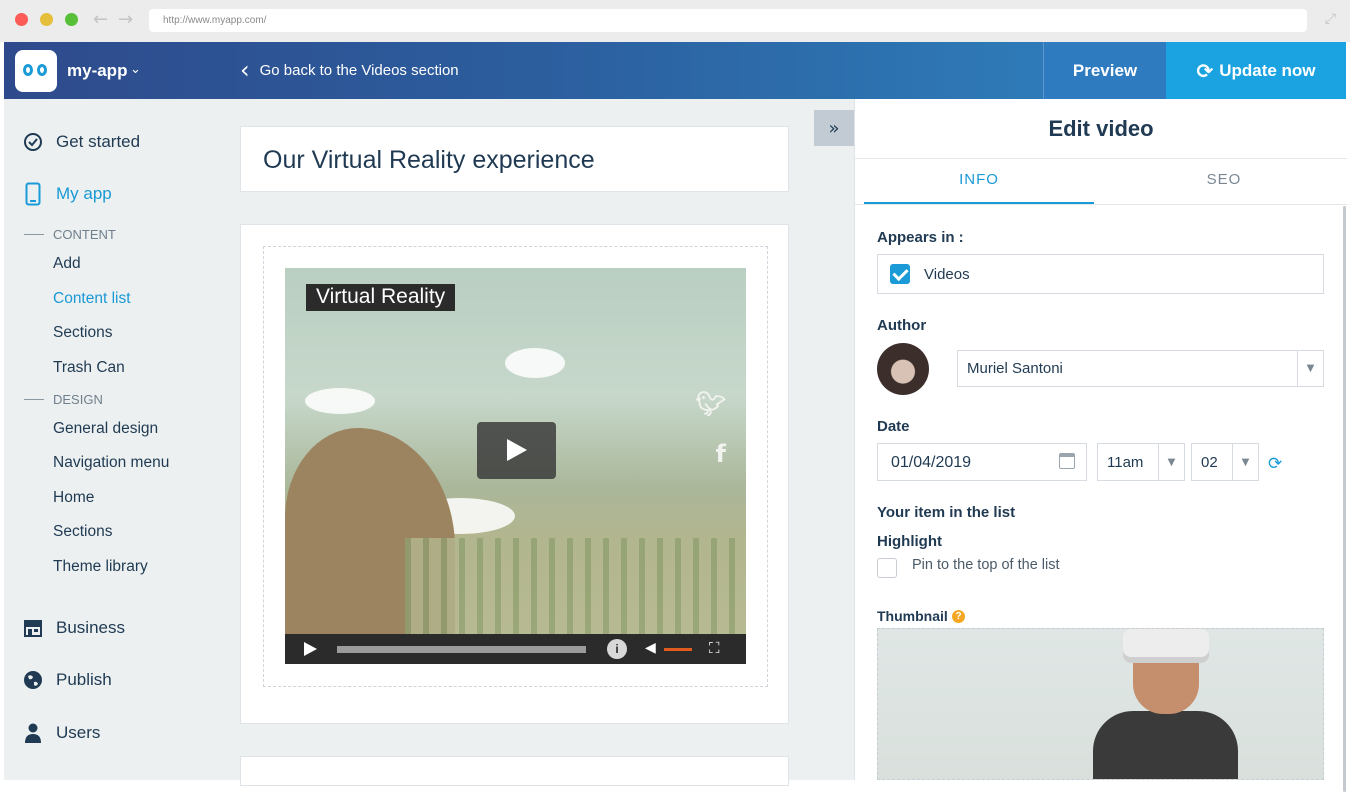 The height and width of the screenshot is (792, 1350). I want to click on sidebar-item-home: Home, so click(73, 498).